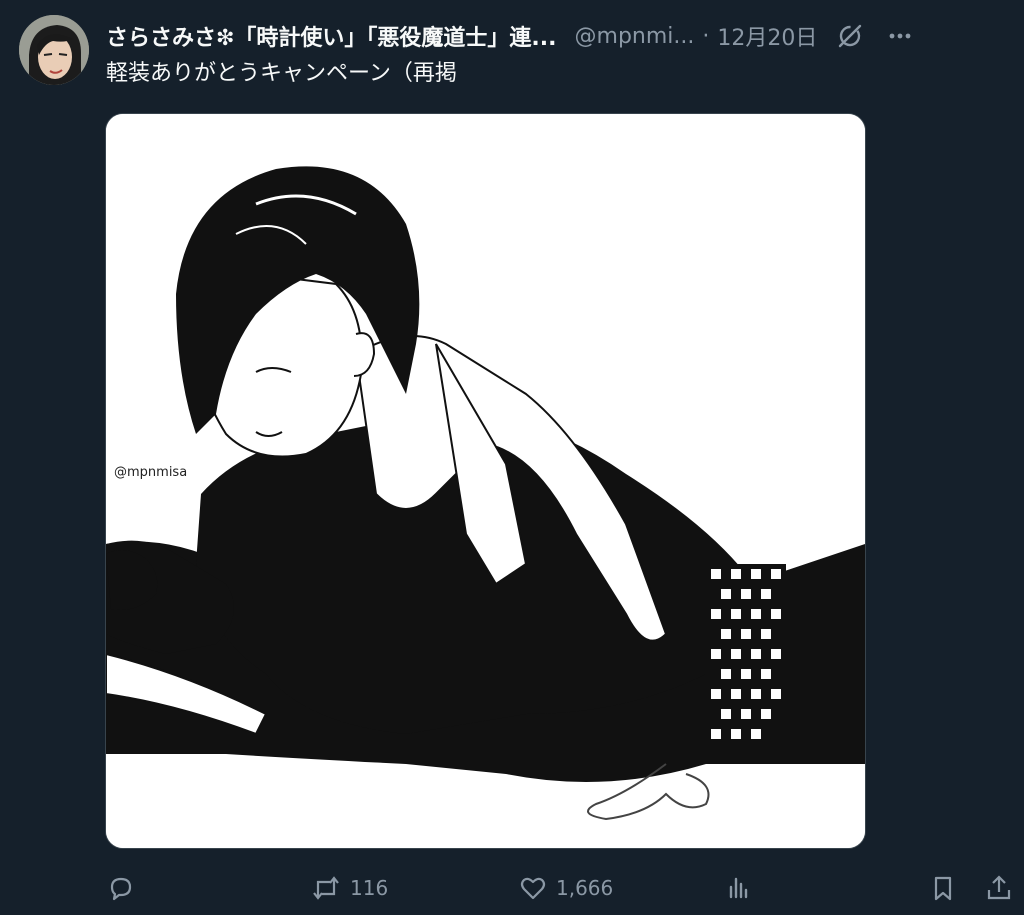 The width and height of the screenshot is (1024, 915). Describe the element at coordinates (121, 888) in the screenshot. I see `reply-icon` at that location.